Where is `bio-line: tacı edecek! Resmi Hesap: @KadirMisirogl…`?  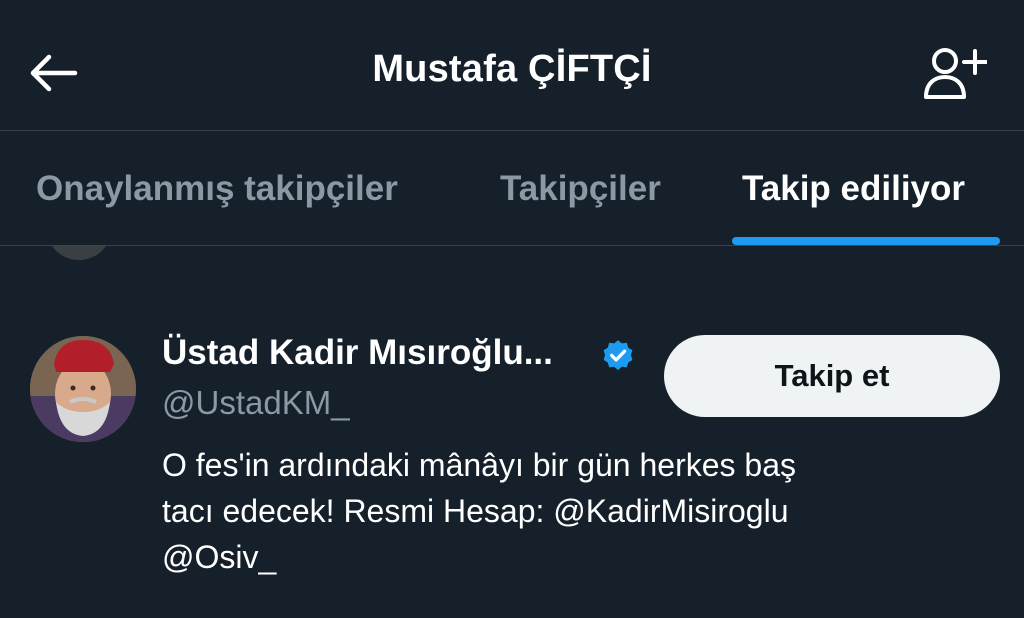
bio-line: tacı edecek! Resmi Hesap: @KadirMisirogl… is located at coordinates (475, 511).